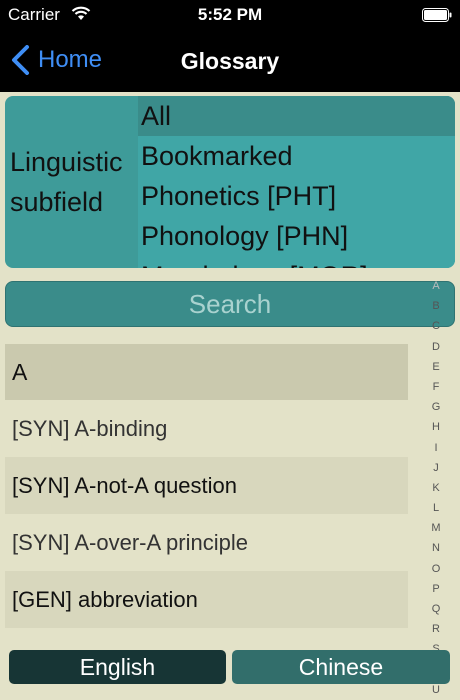  I want to click on index-letter-k: K, so click(436, 488).